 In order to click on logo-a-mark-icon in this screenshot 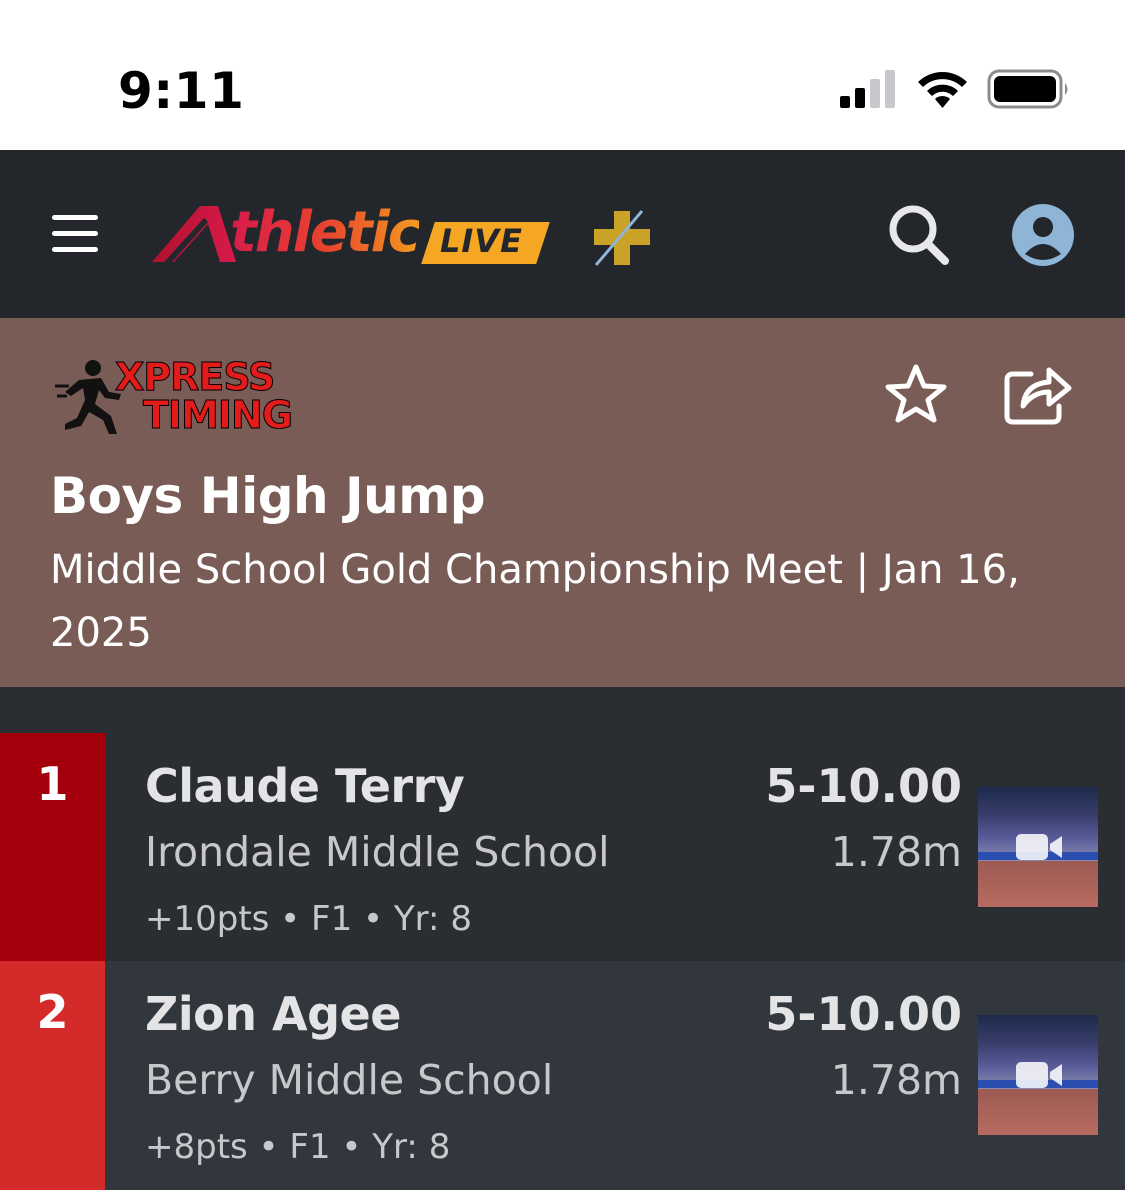, I will do `click(194, 234)`.